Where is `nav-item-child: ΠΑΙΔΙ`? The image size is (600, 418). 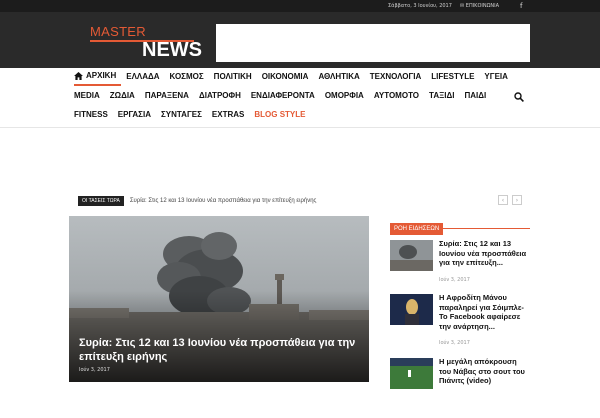
nav-item-child: ΠΑΙΔΙ is located at coordinates (475, 96).